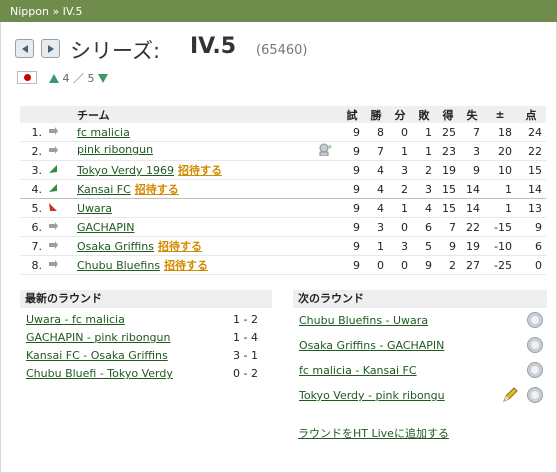 Image resolution: width=557 pixels, height=473 pixels. Describe the element at coordinates (31, 208) in the screenshot. I see `position: 5.` at that location.